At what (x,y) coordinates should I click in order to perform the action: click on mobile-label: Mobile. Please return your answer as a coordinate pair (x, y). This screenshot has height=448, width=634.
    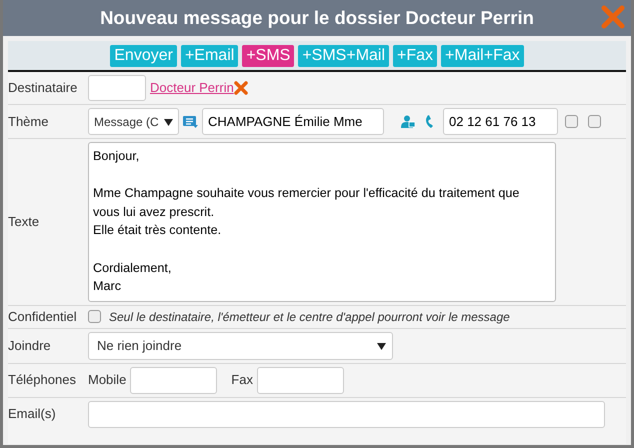
    Looking at the image, I should click on (107, 380).